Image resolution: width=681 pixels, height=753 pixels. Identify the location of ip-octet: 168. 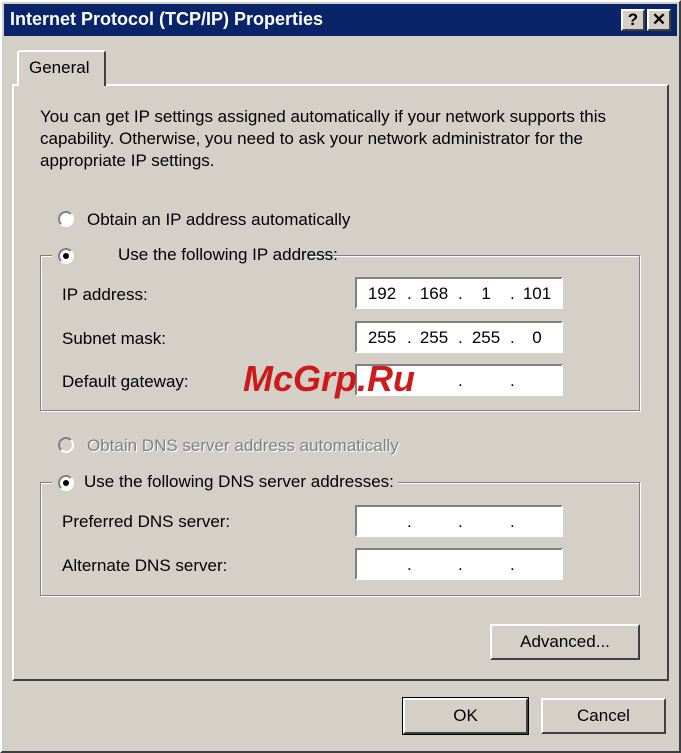
(434, 293).